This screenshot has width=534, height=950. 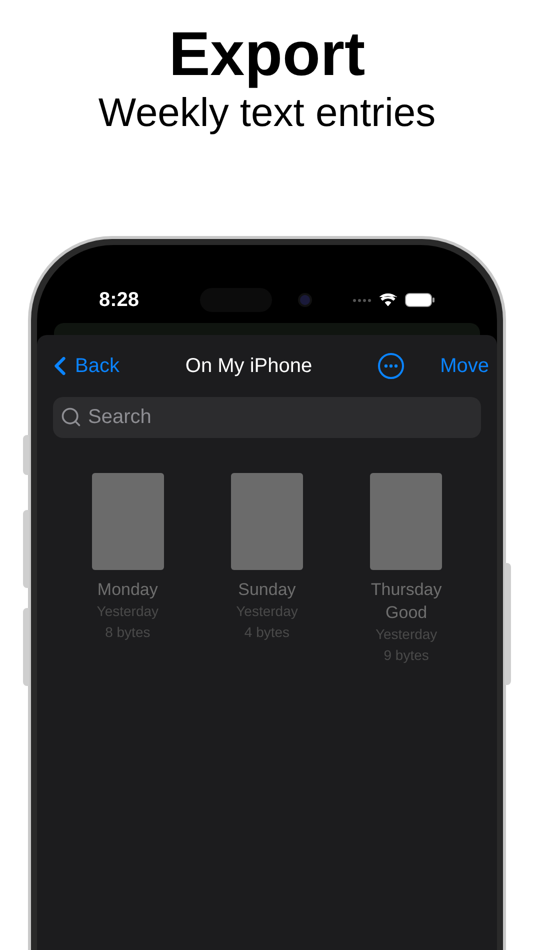 I want to click on status-time: 8:28, so click(x=119, y=300).